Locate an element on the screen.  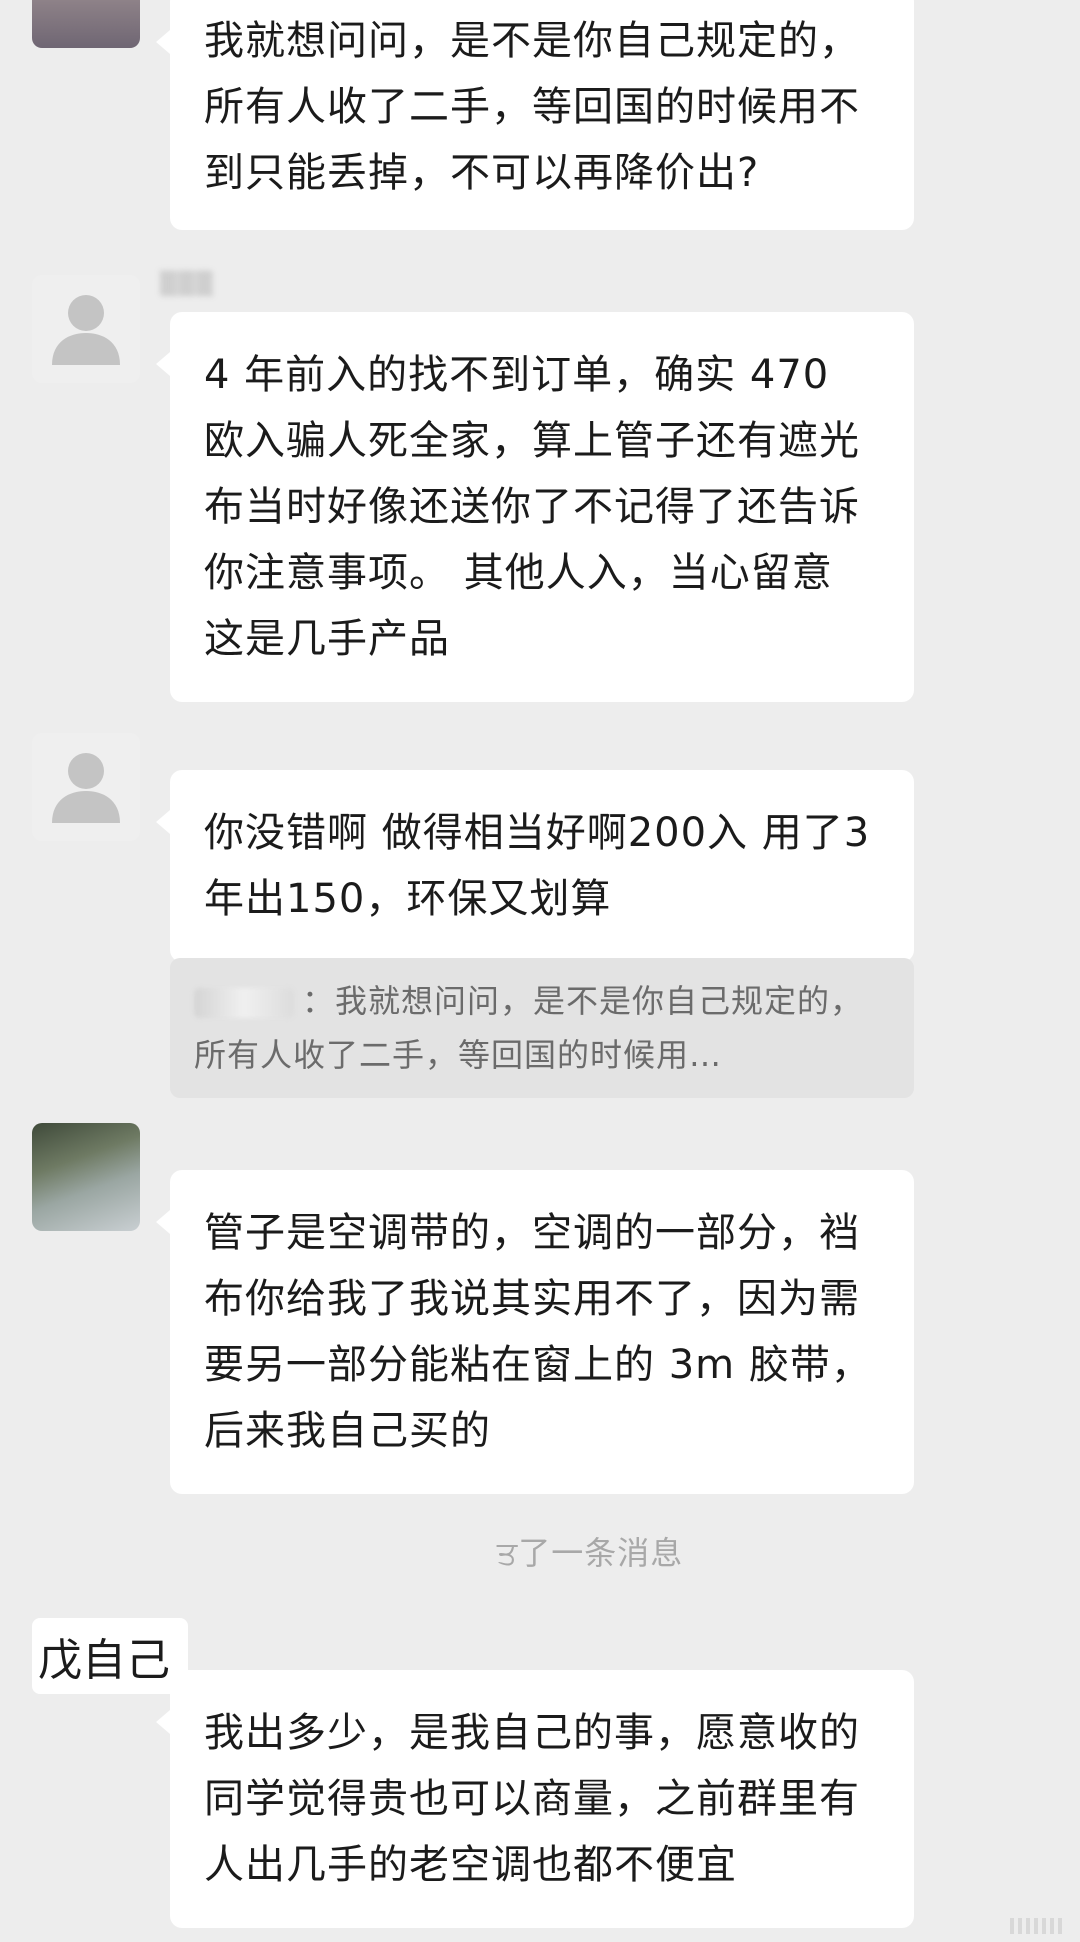
quoted-sender is located at coordinates (244, 1003).